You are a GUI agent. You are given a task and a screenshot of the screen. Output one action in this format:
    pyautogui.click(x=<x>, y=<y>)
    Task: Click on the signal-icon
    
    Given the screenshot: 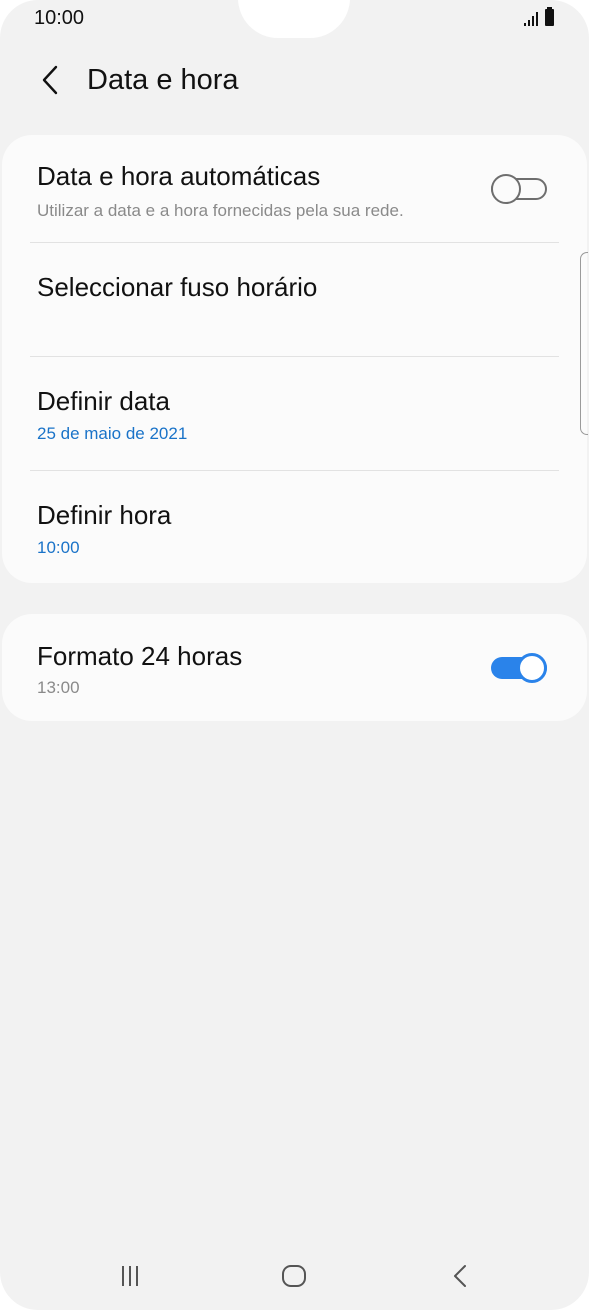 What is the action you would take?
    pyautogui.click(x=531, y=19)
    